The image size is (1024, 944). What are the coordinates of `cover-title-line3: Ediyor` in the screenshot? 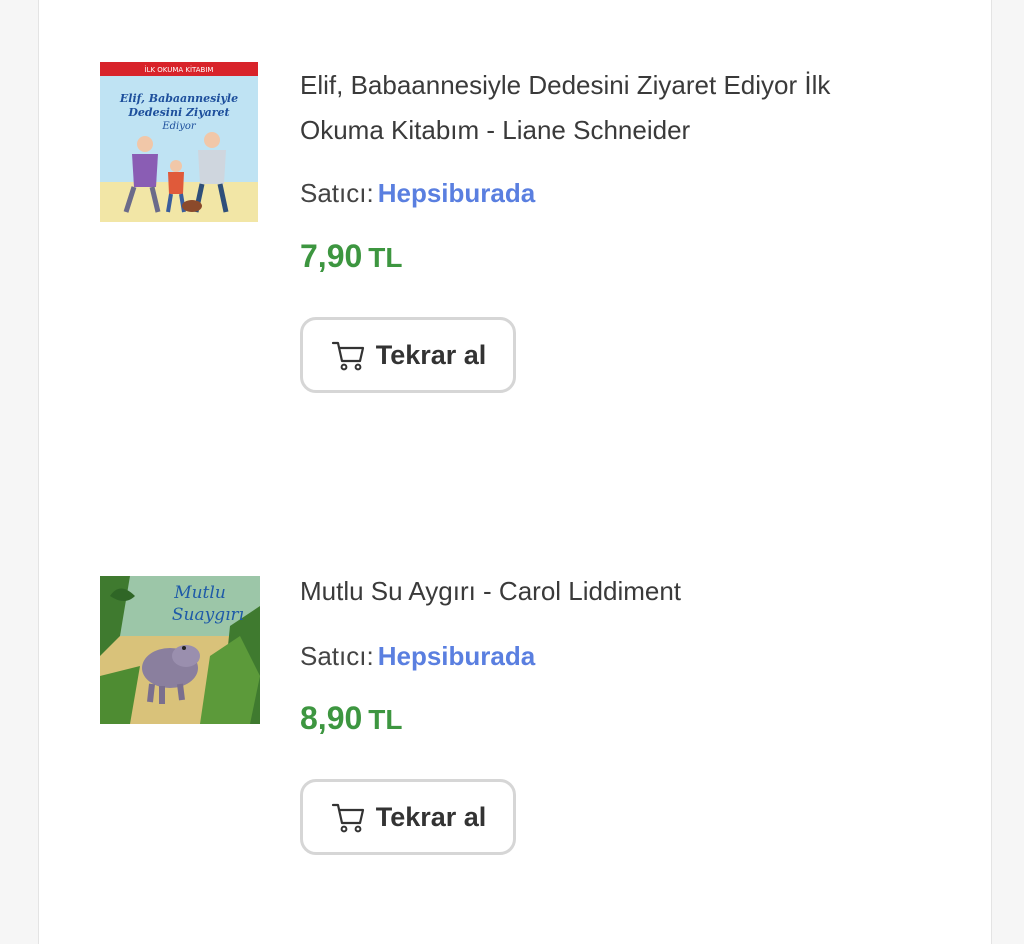 It's located at (179, 126).